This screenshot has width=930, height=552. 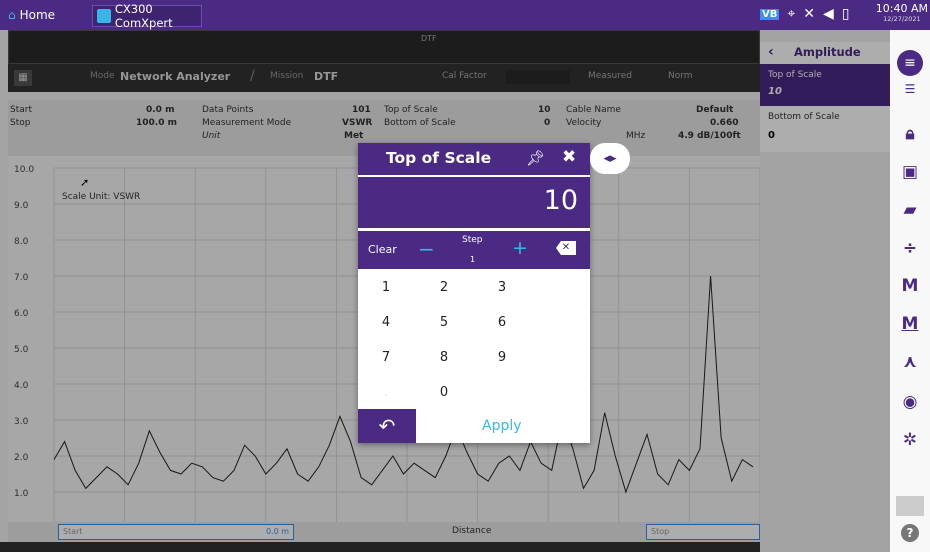 I want to click on mouse-cursor-icon: ➚, so click(x=85, y=182).